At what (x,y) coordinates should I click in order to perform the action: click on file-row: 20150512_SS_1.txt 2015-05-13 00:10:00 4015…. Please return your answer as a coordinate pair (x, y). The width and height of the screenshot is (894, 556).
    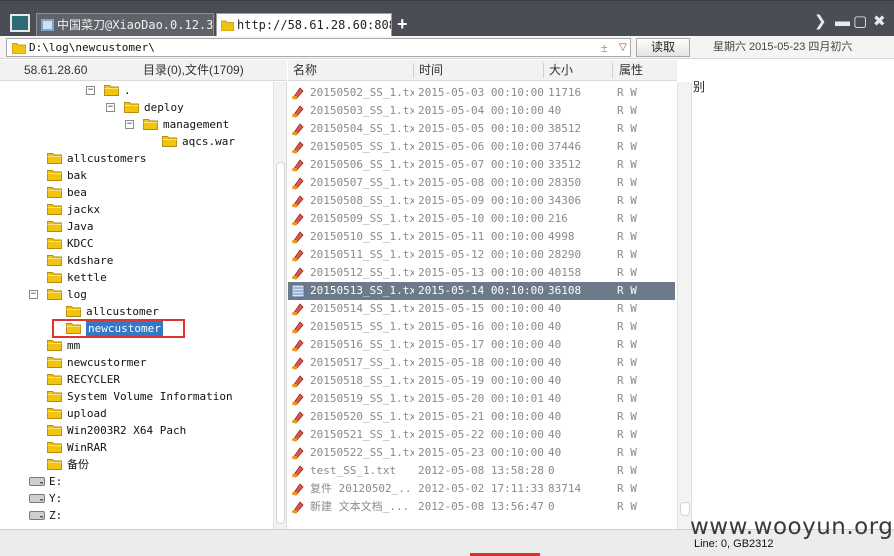
    Looking at the image, I should click on (481, 273).